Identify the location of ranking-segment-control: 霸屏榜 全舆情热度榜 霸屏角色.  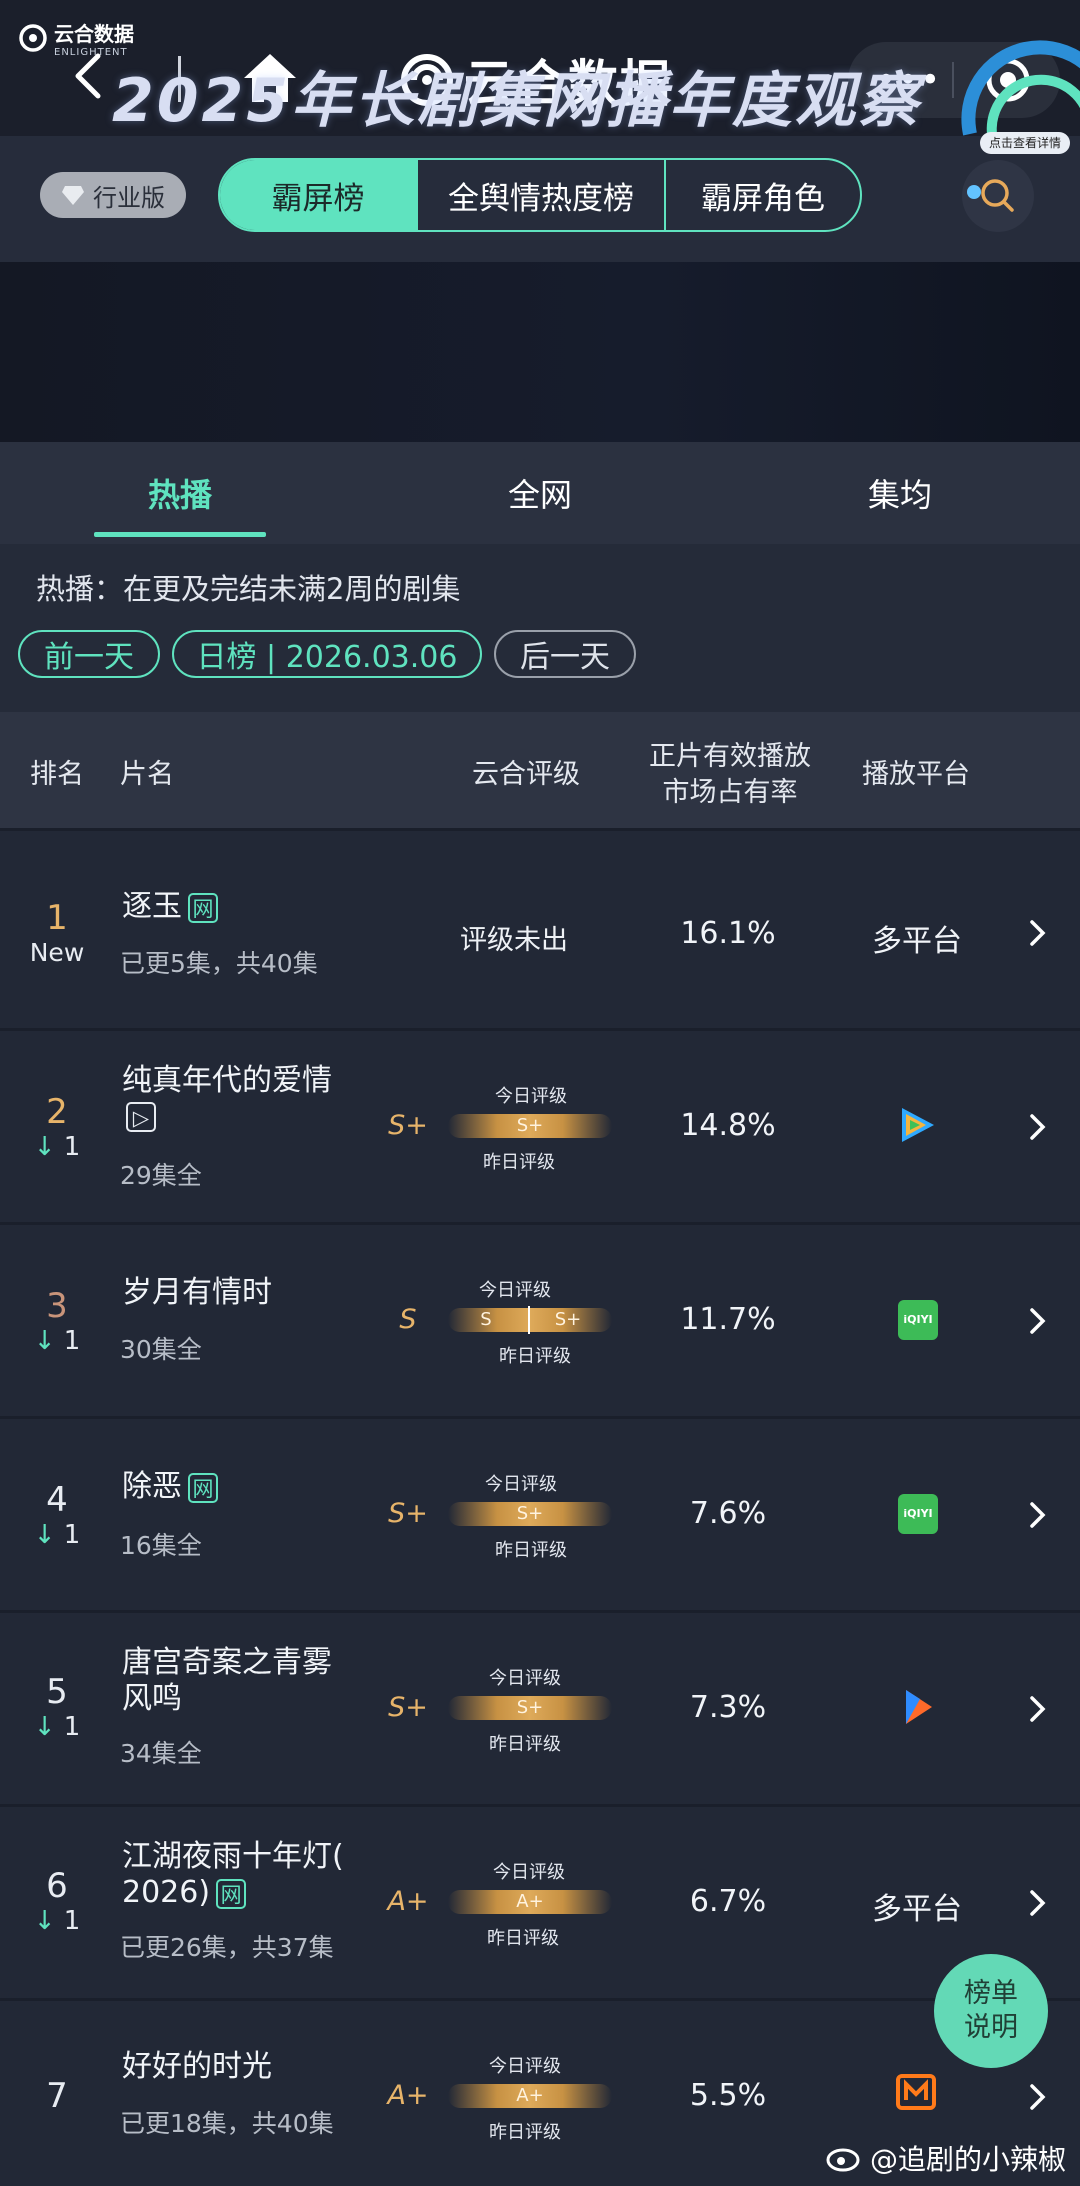
(540, 195).